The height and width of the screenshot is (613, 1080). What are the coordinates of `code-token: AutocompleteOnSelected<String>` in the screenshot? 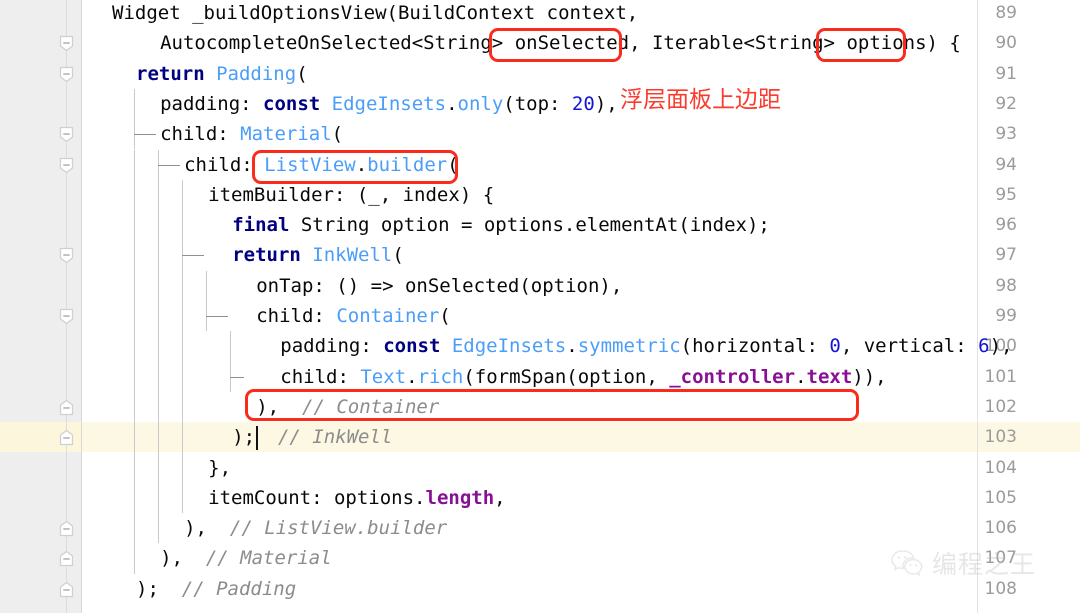 It's located at (337, 43).